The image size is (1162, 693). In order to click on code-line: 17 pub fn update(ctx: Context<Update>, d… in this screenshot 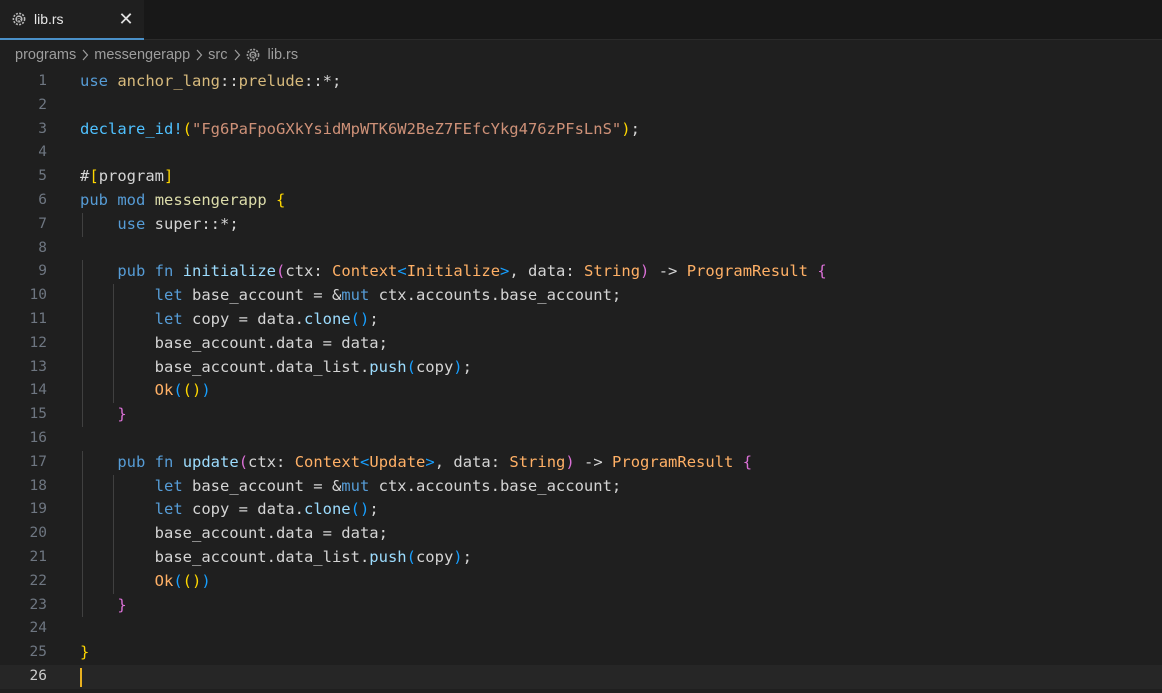, I will do `click(581, 462)`.